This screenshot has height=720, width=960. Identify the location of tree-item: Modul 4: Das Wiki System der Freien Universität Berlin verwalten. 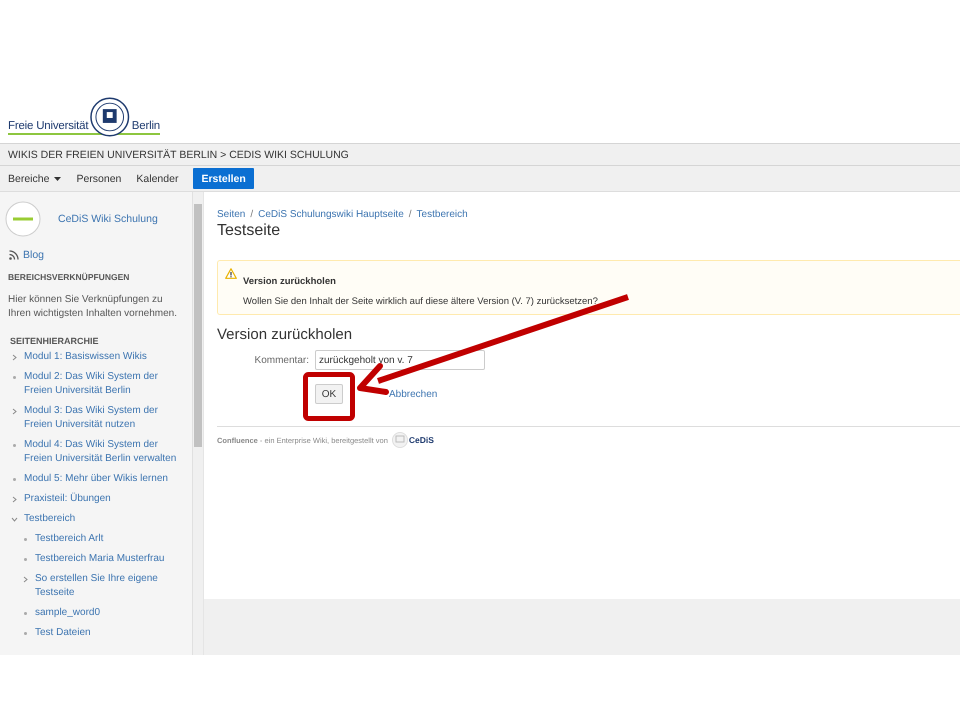
(106, 452).